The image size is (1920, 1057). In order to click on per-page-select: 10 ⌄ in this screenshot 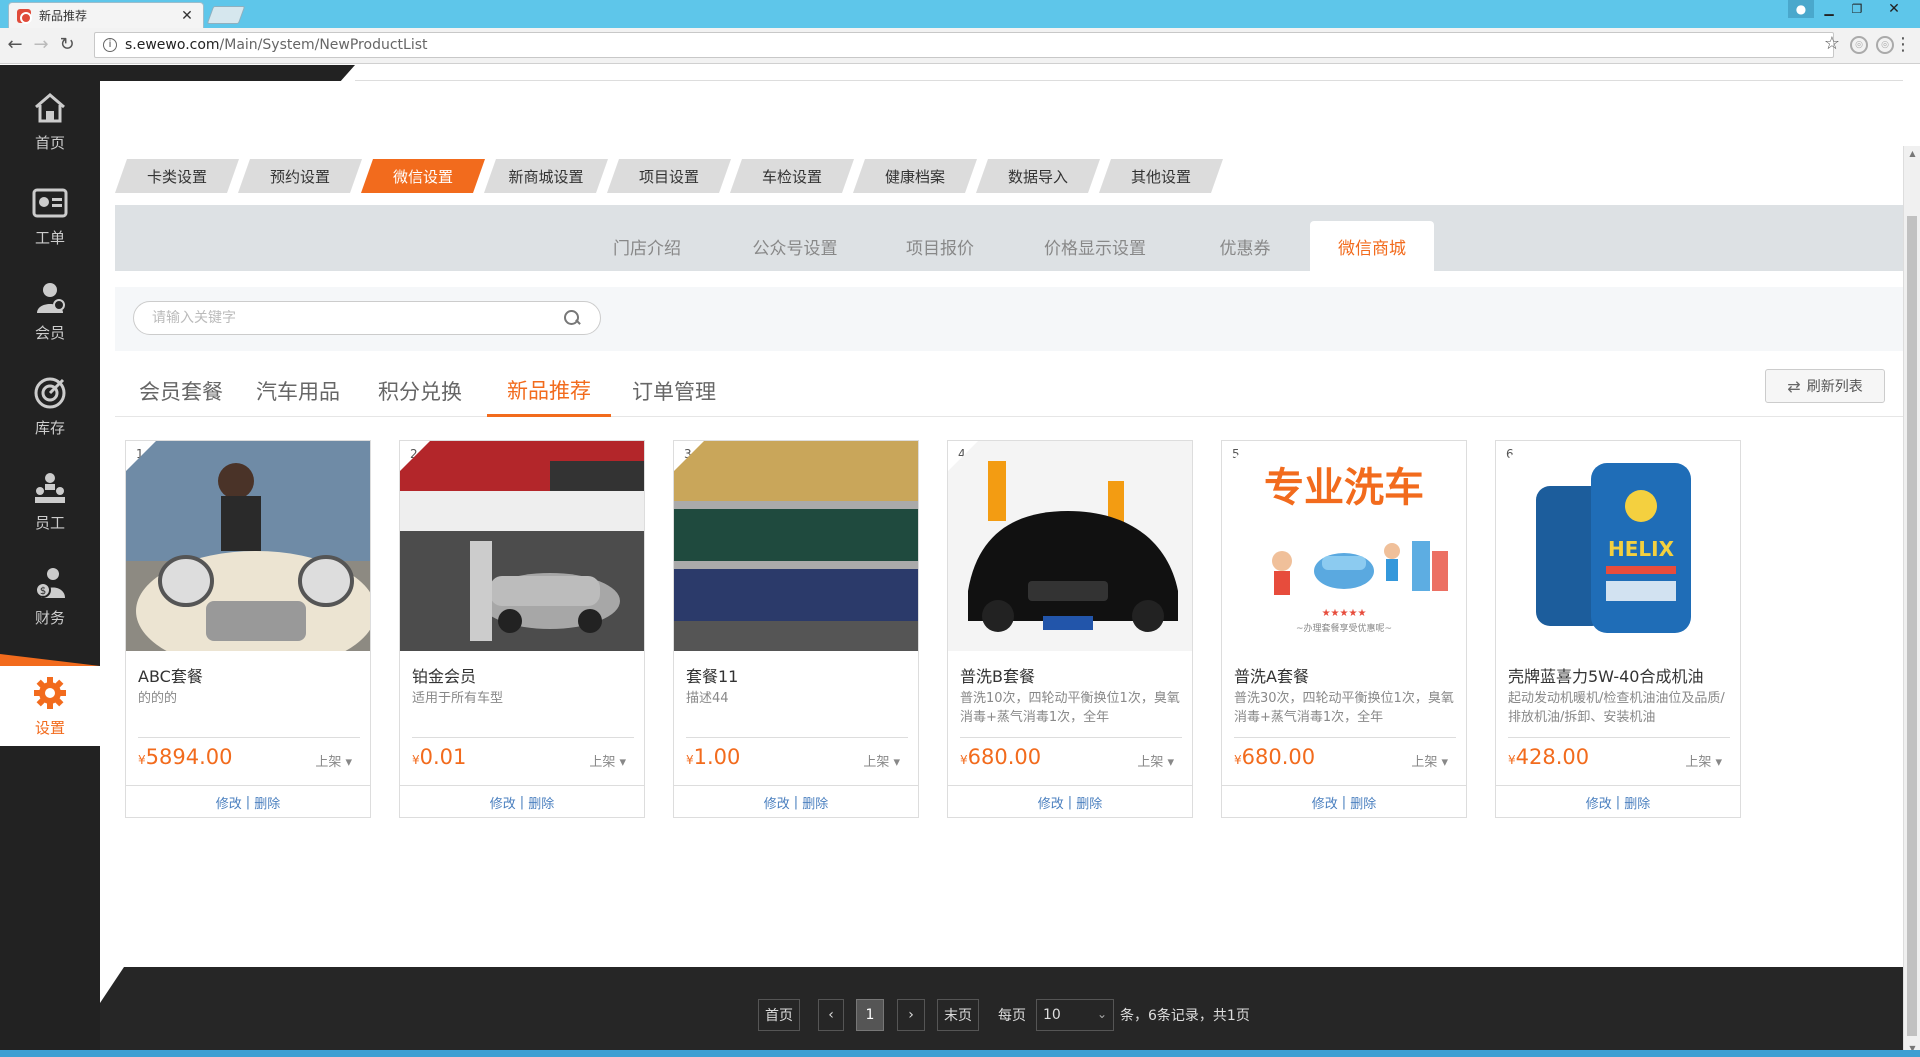, I will do `click(1075, 1015)`.